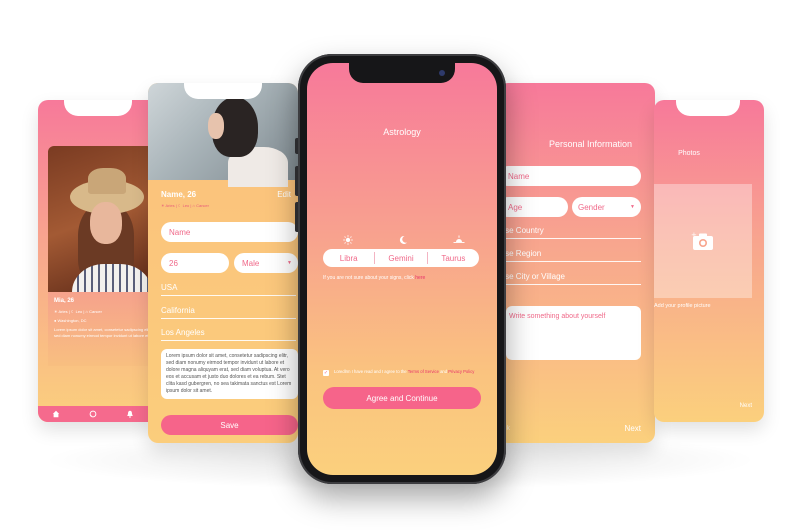 The width and height of the screenshot is (800, 530). Describe the element at coordinates (326, 373) in the screenshot. I see `terms-checkbox: ✓` at that location.